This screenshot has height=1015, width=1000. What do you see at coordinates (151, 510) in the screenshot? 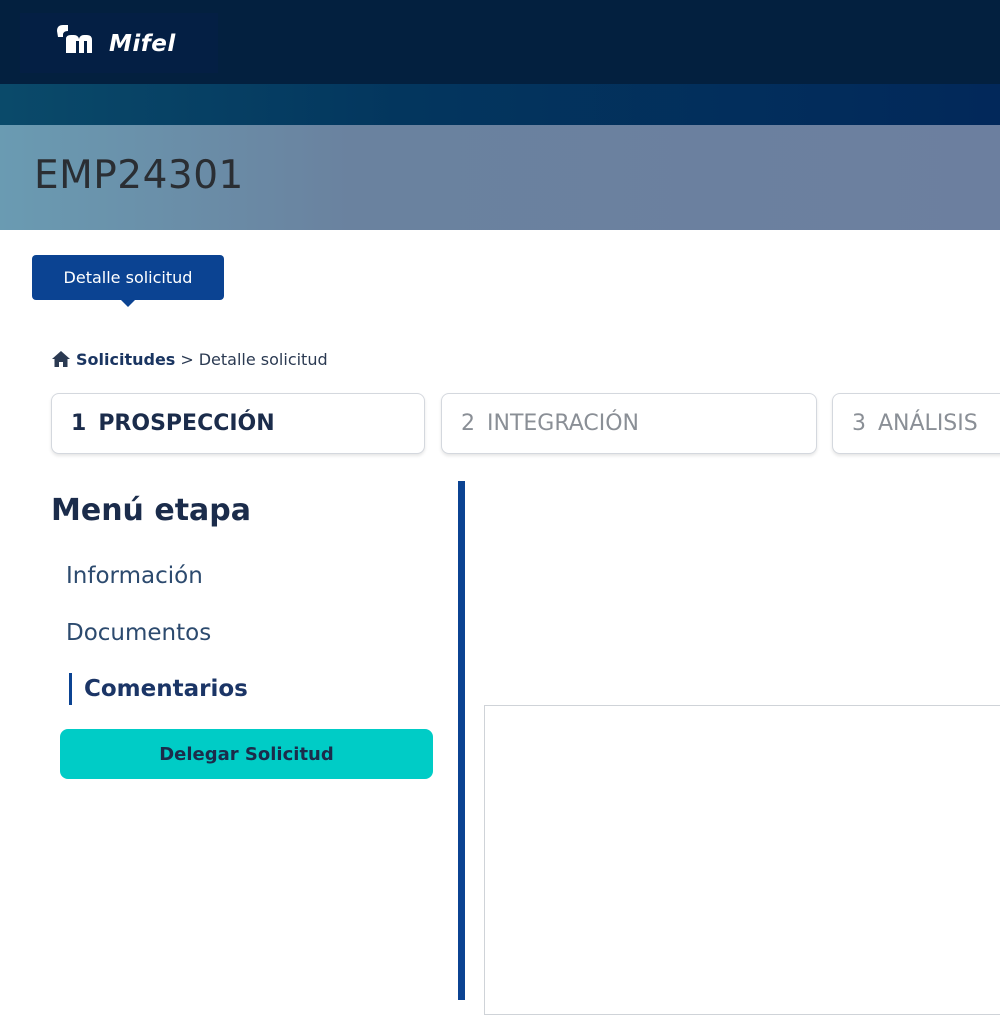
I see `menu-title: Menú etapa` at bounding box center [151, 510].